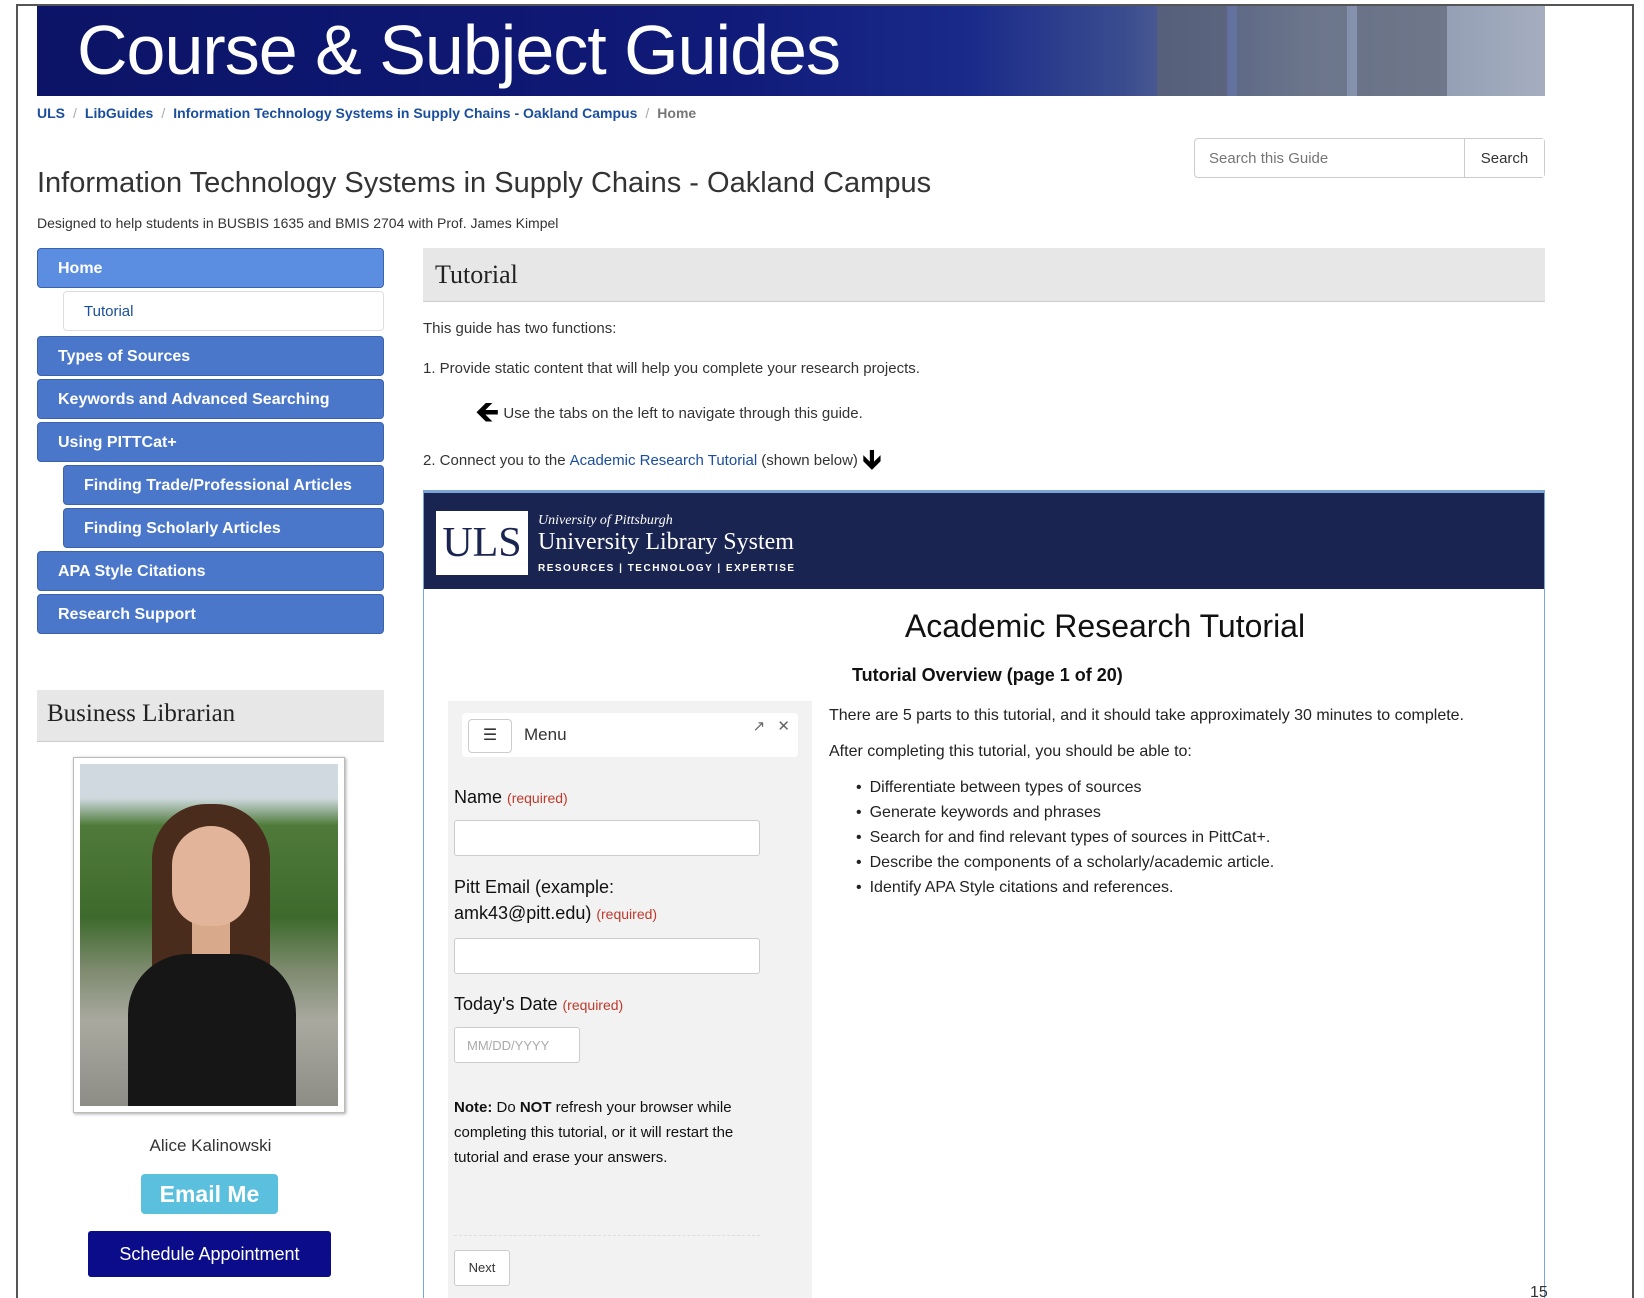  What do you see at coordinates (517, 1045) in the screenshot?
I see `date-input: MM/DD/YYYY` at bounding box center [517, 1045].